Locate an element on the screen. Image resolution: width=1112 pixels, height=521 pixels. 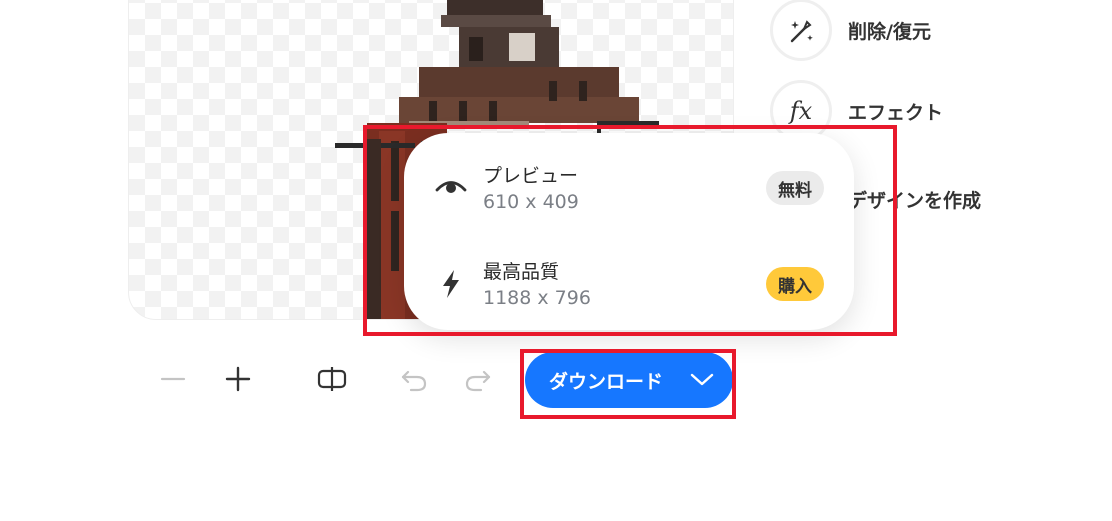
redo-button is located at coordinates (478, 379).